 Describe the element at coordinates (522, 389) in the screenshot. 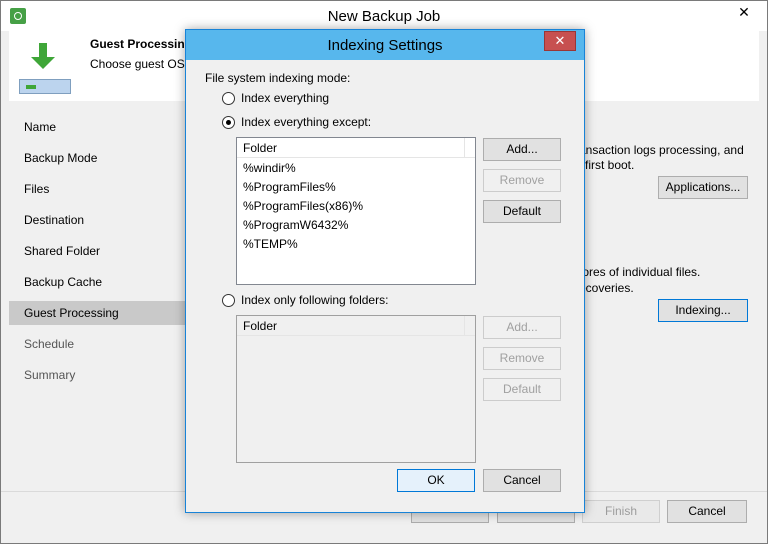

I see `only-default-button: Default` at that location.